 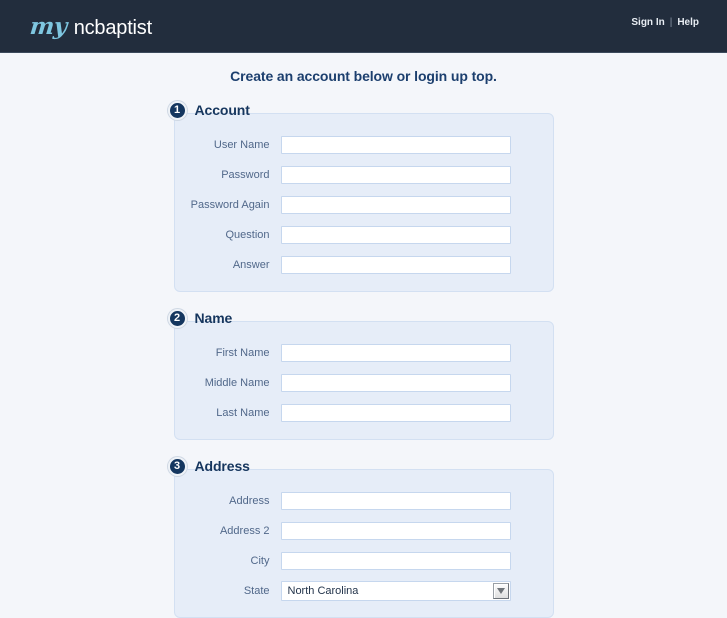 I want to click on help-link: Help, so click(x=688, y=22).